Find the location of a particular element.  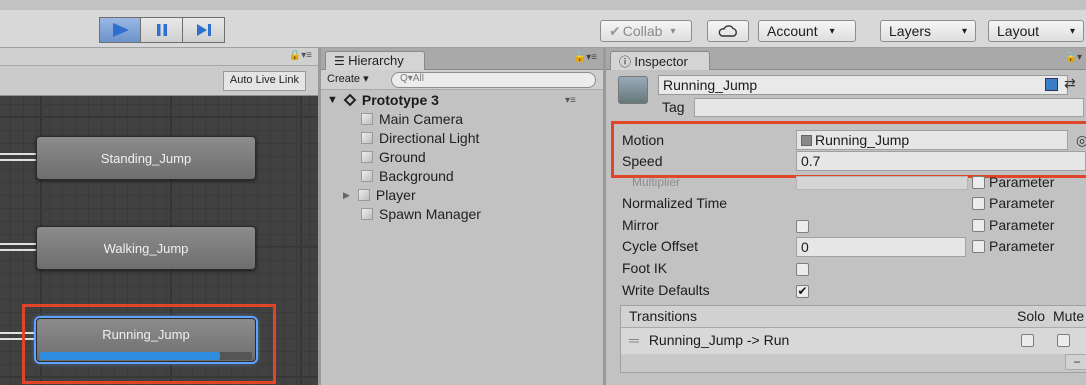

hierarchy-item: Directional Light is located at coordinates (420, 138).